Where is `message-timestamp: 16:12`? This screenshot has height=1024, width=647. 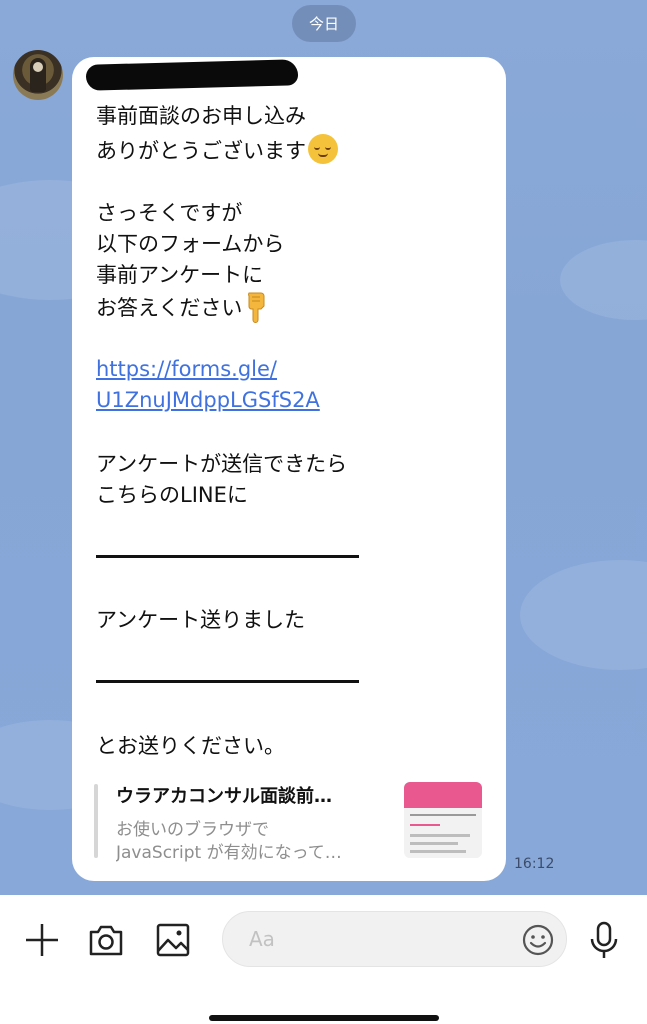
message-timestamp: 16:12 is located at coordinates (534, 864).